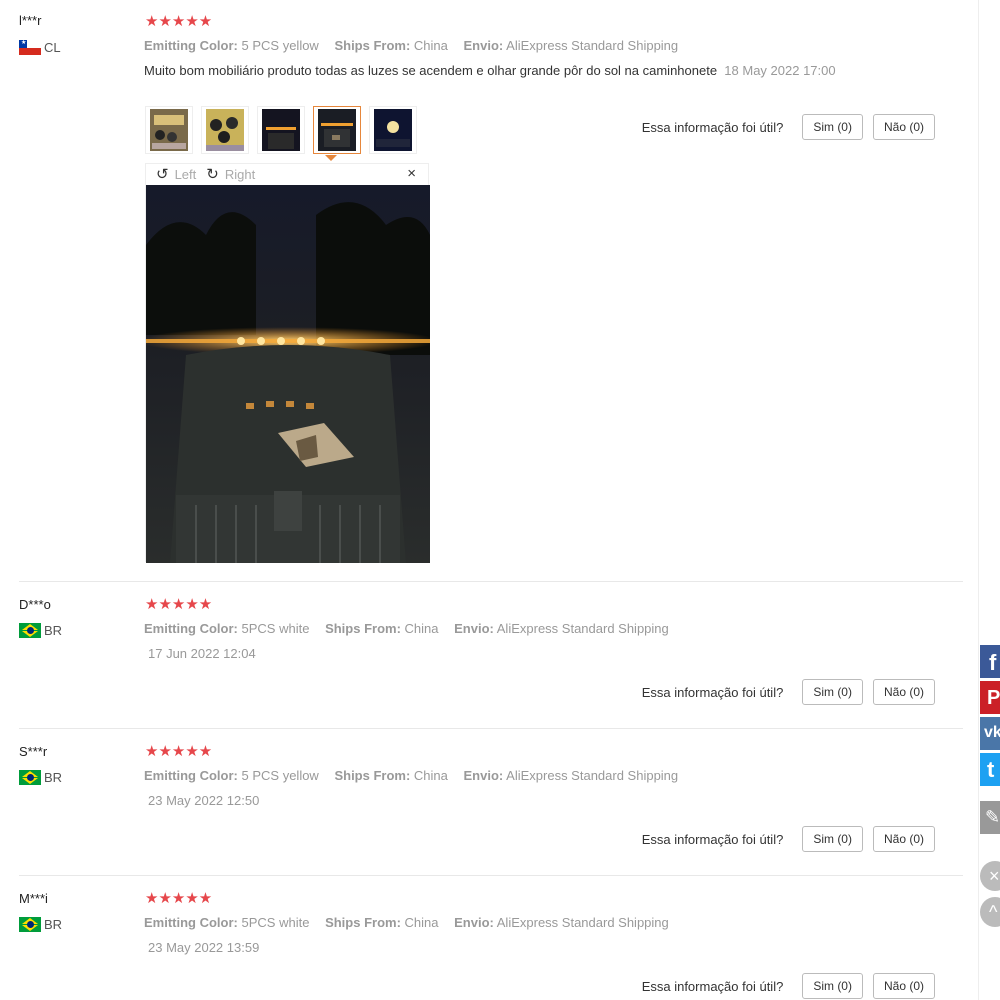 Image resolution: width=1000 pixels, height=1000 pixels. I want to click on rotate-right-label: Right, so click(240, 174).